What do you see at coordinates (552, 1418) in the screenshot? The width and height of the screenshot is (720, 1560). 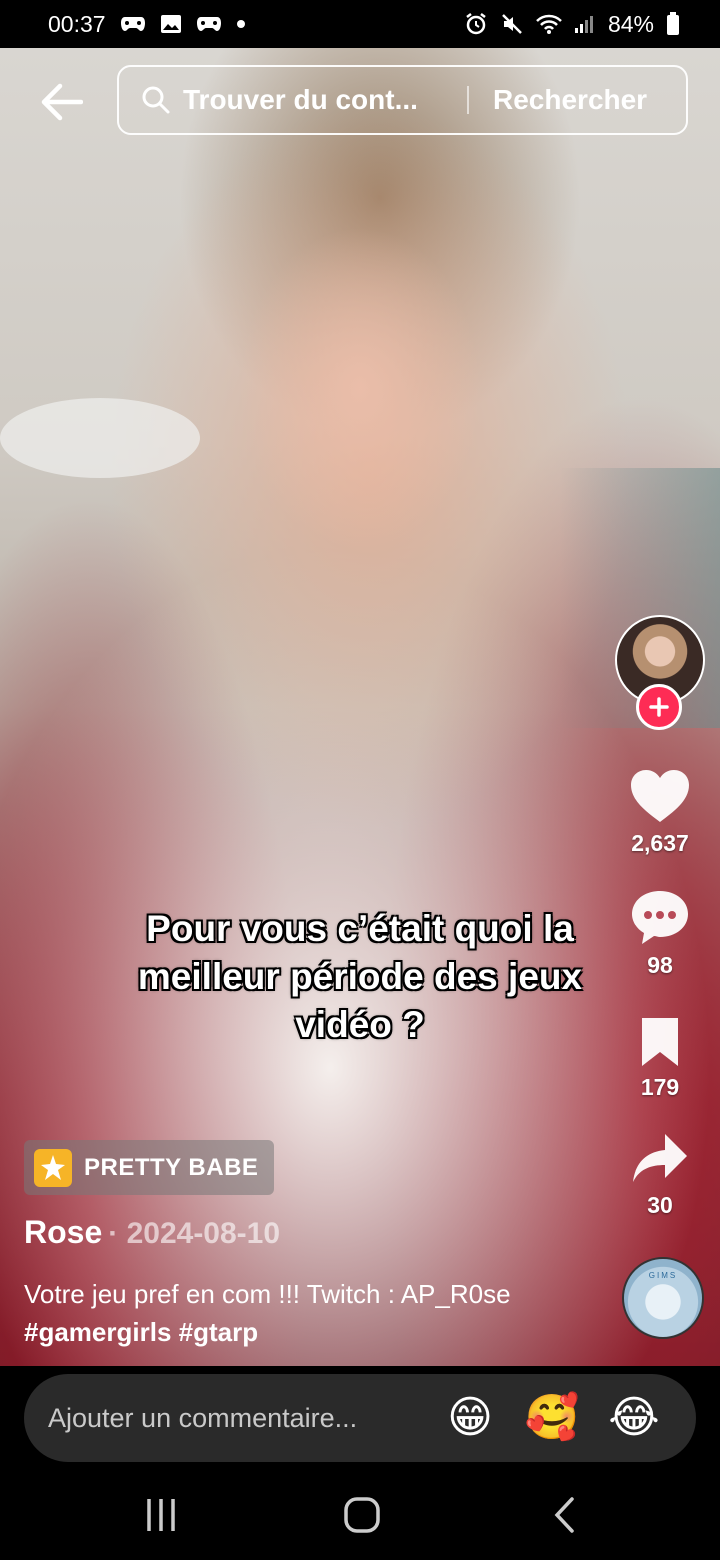 I see `smiling-hearts-emoji-button: 🥰` at bounding box center [552, 1418].